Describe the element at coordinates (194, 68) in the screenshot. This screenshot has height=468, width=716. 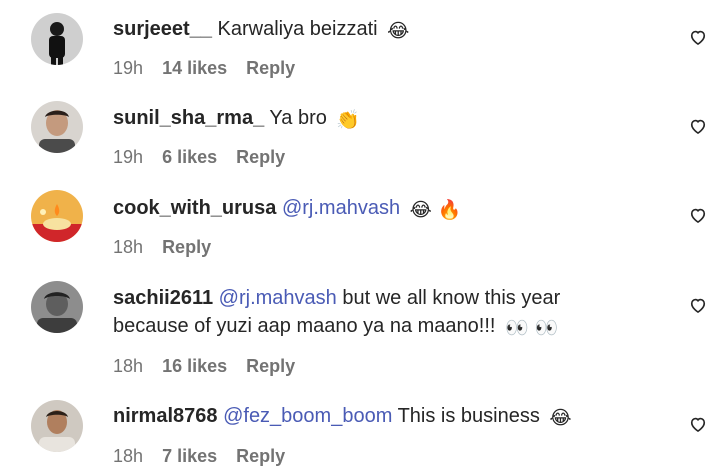
I see `comment-likes: 14 likes` at that location.